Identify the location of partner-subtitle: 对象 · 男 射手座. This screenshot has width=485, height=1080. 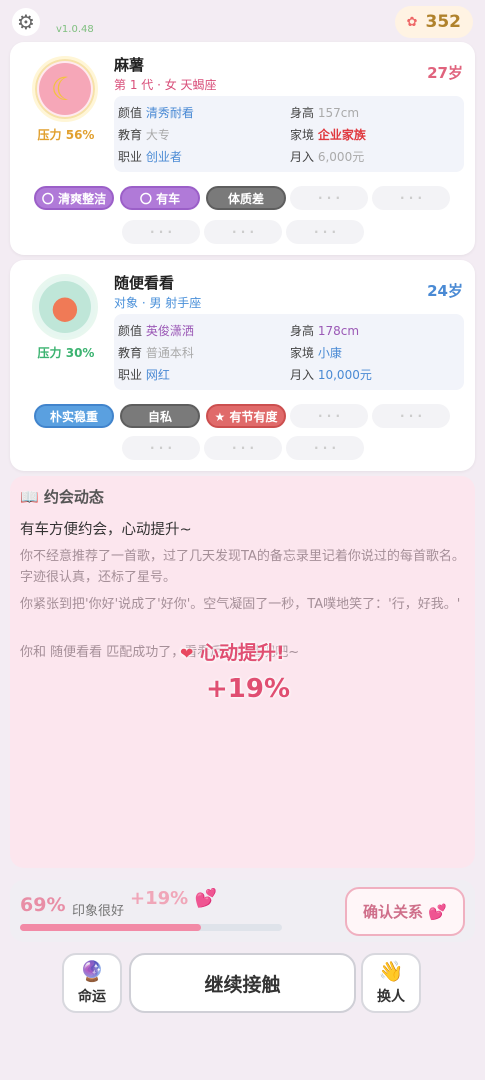
(158, 303).